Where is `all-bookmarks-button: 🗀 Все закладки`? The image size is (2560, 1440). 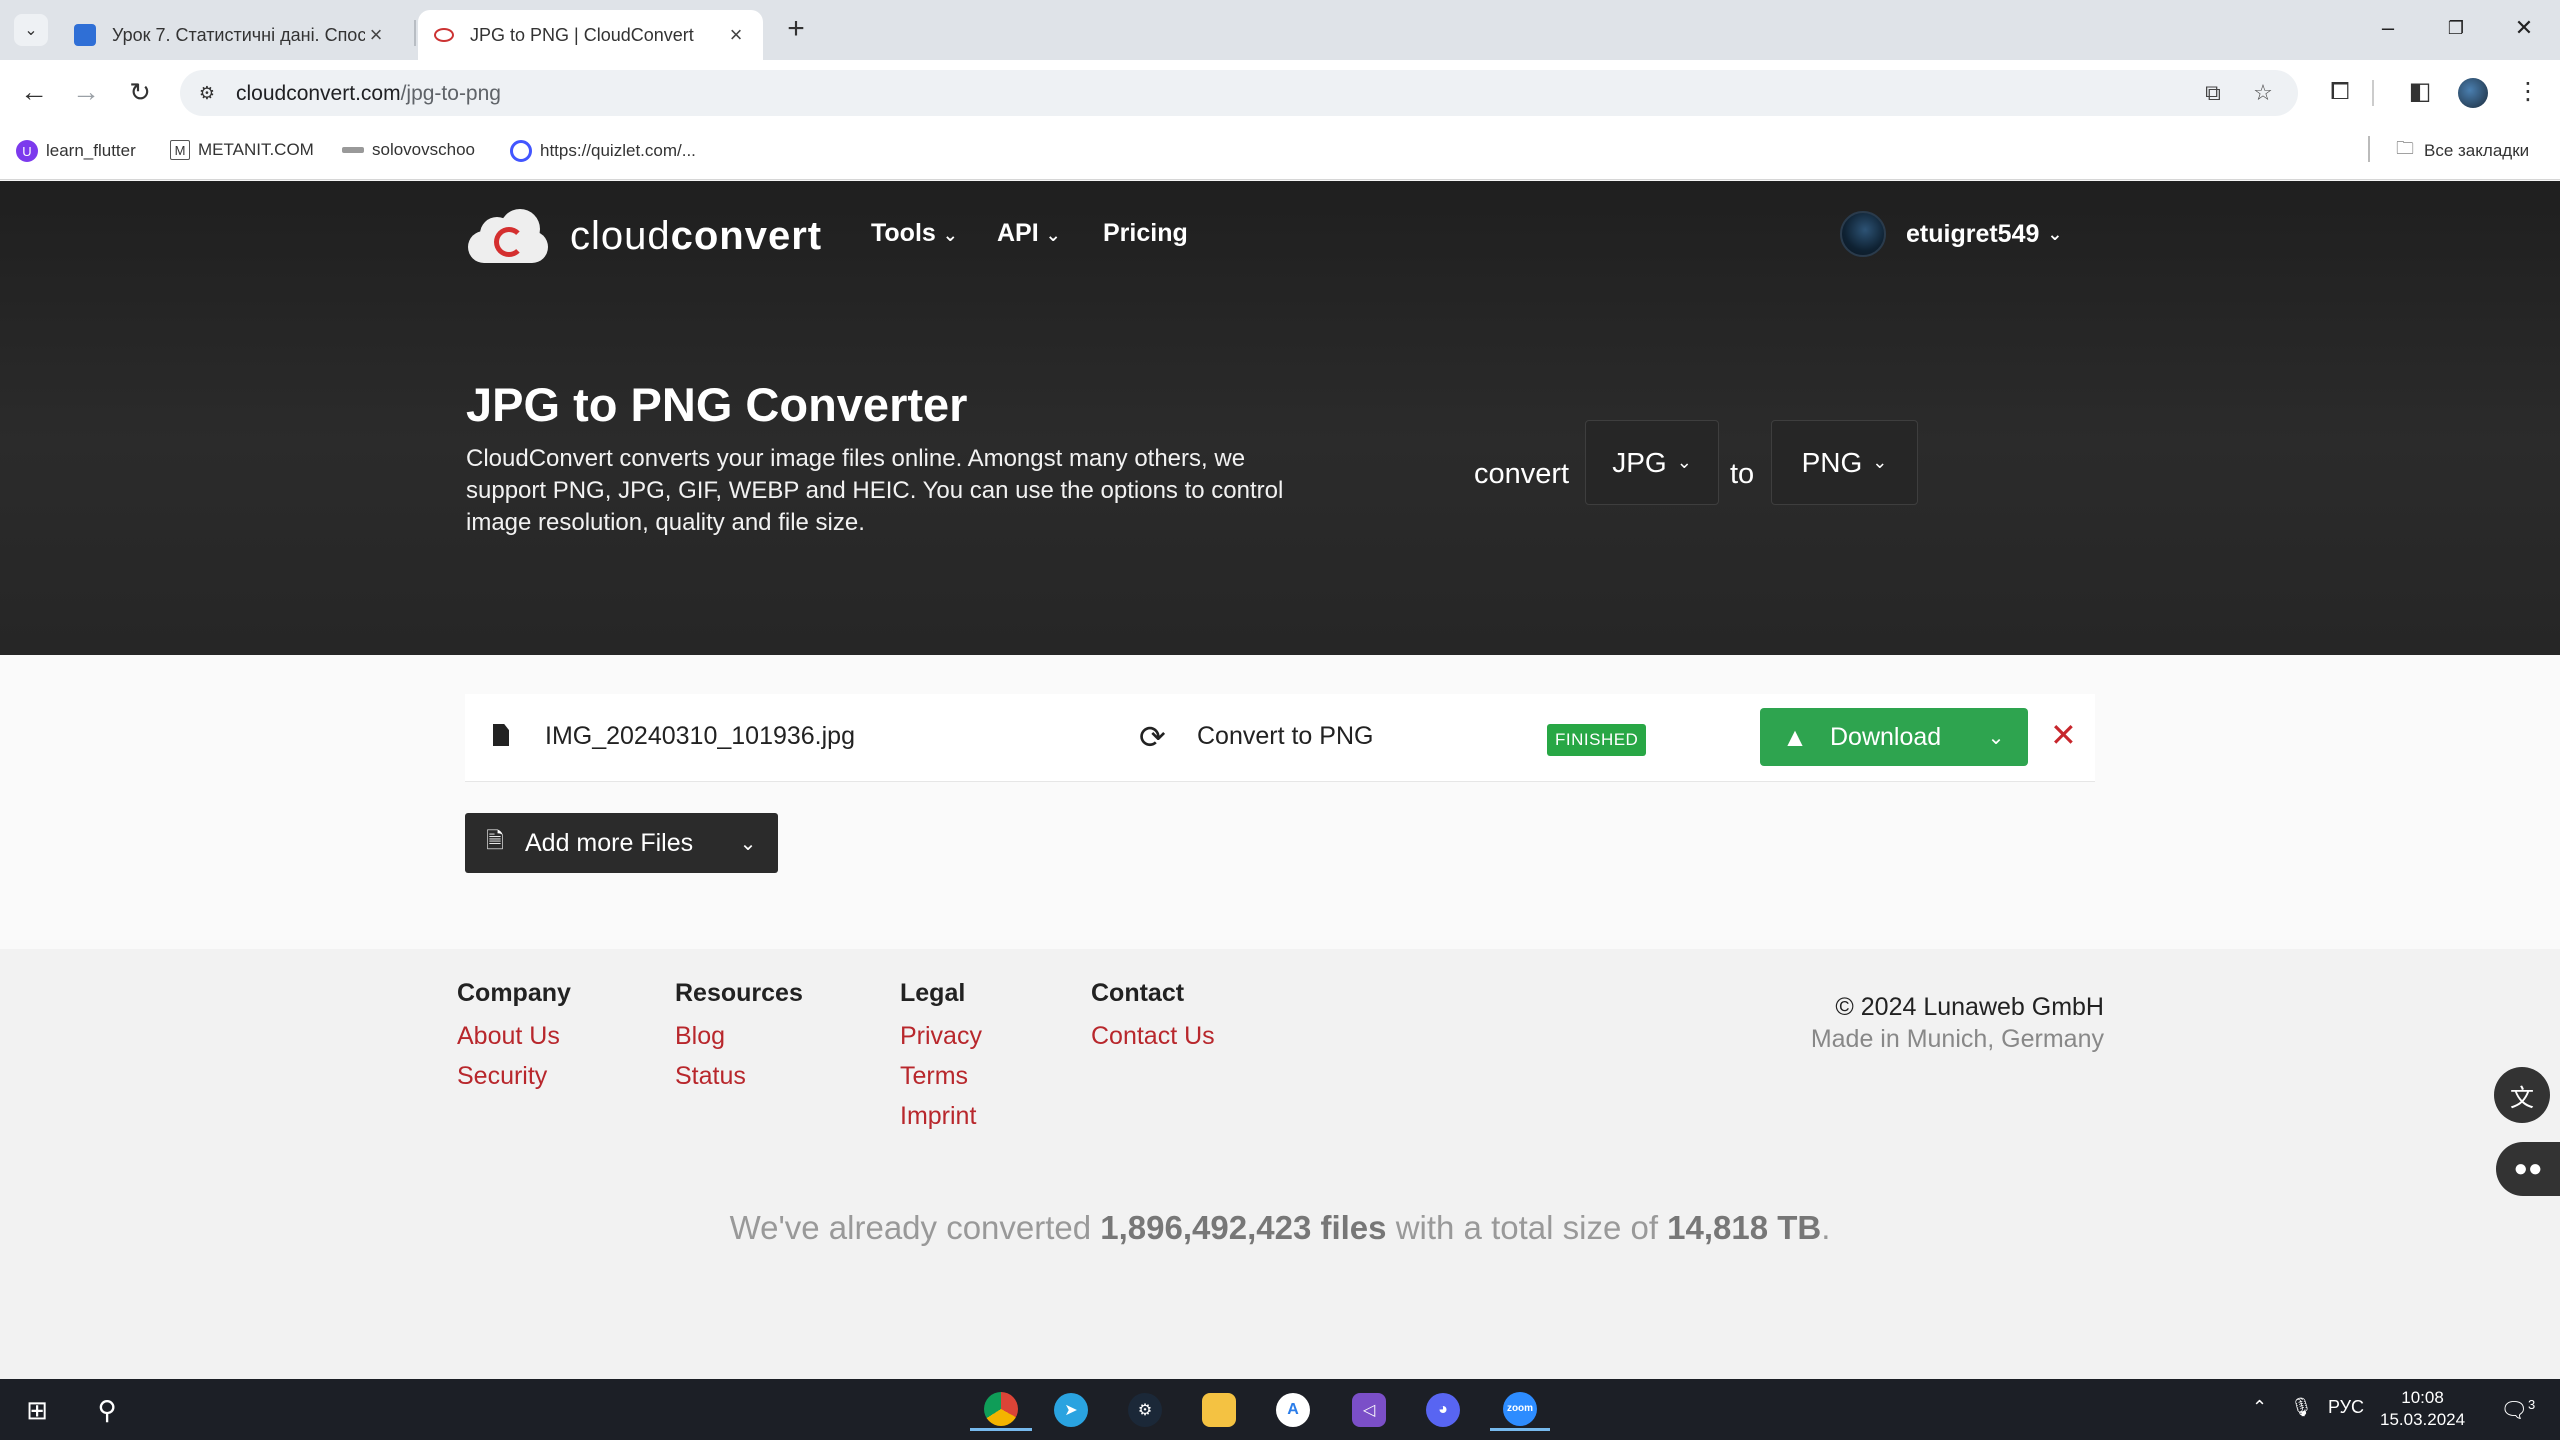 all-bookmarks-button: 🗀 Все закладки is located at coordinates (2461, 150).